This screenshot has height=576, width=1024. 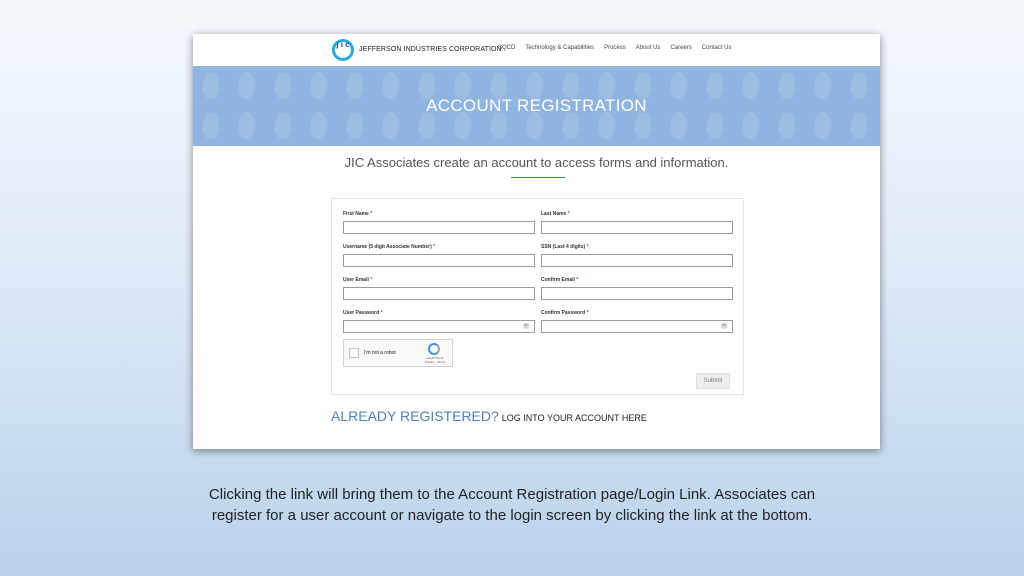 What do you see at coordinates (637, 260) in the screenshot?
I see `ssn-field` at bounding box center [637, 260].